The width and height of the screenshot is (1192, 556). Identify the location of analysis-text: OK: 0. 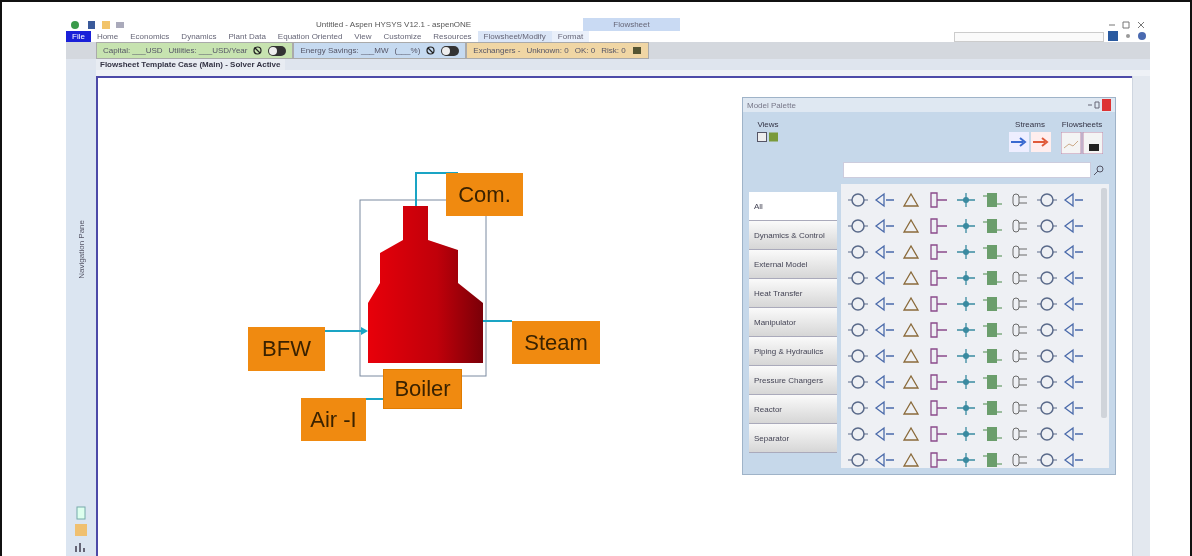
(585, 50).